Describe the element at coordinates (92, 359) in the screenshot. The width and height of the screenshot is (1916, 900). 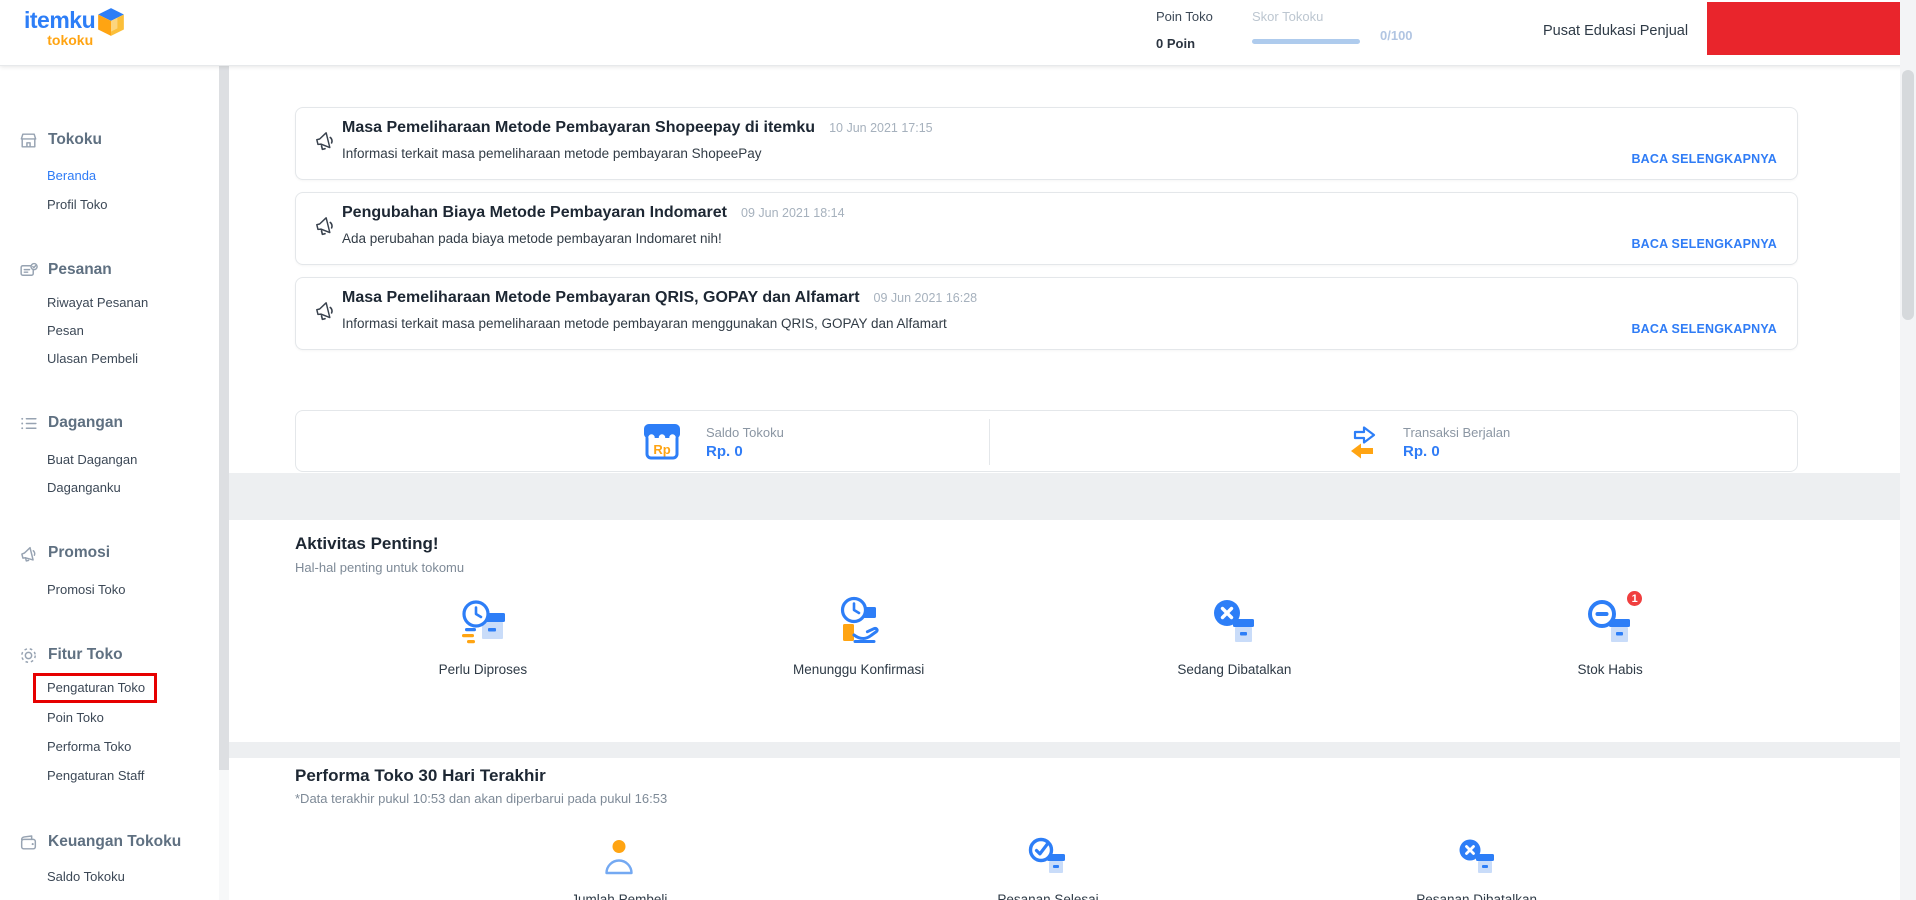
I see `sidebar-item-ulasan-pembeli: Ulasan Pembeli` at that location.